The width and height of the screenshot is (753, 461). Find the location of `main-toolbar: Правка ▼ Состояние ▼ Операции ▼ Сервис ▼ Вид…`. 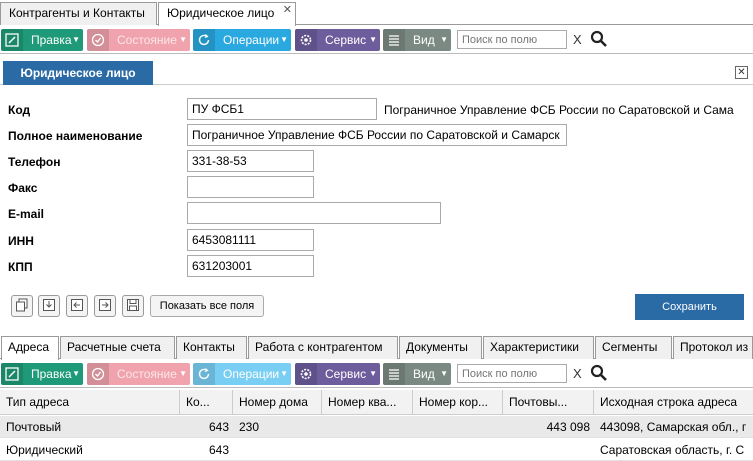

main-toolbar: Правка ▼ Состояние ▼ Операции ▼ Сервис ▼ Вид… is located at coordinates (376, 40).